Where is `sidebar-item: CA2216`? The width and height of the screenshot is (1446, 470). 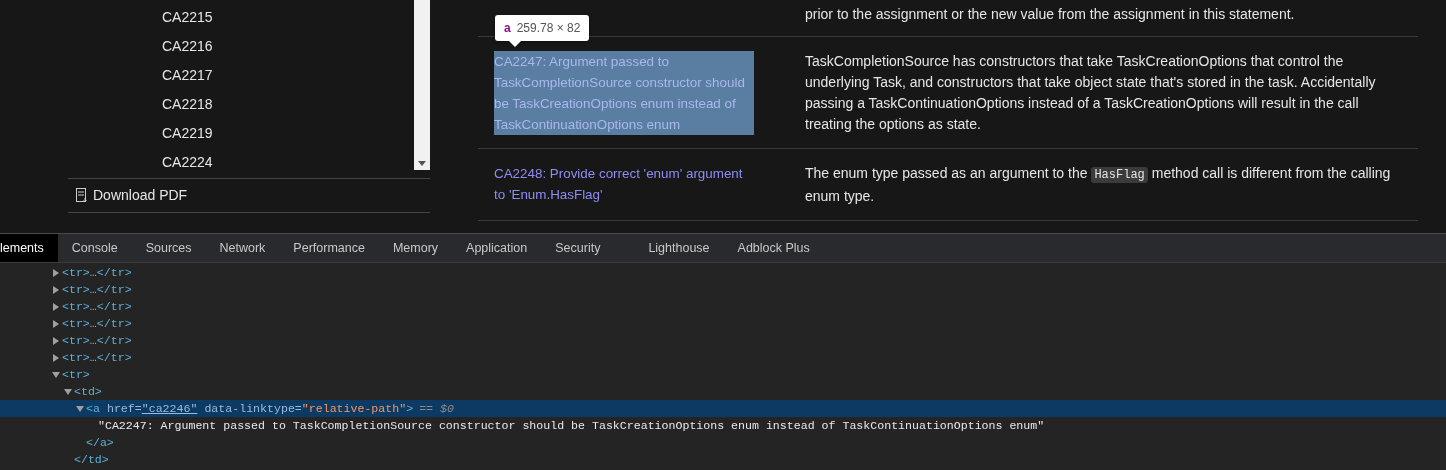
sidebar-item: CA2216 is located at coordinates (241, 48).